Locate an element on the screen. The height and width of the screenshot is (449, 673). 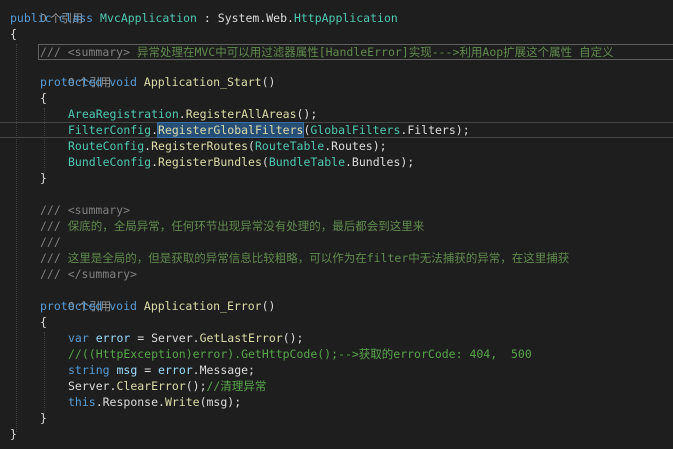
local-variable: msg is located at coordinates (127, 370).